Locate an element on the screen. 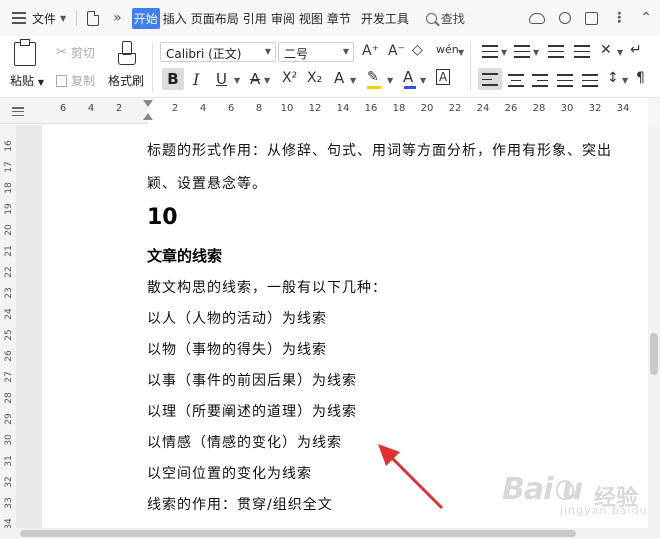  ruler-menu-icon is located at coordinates (18, 111).